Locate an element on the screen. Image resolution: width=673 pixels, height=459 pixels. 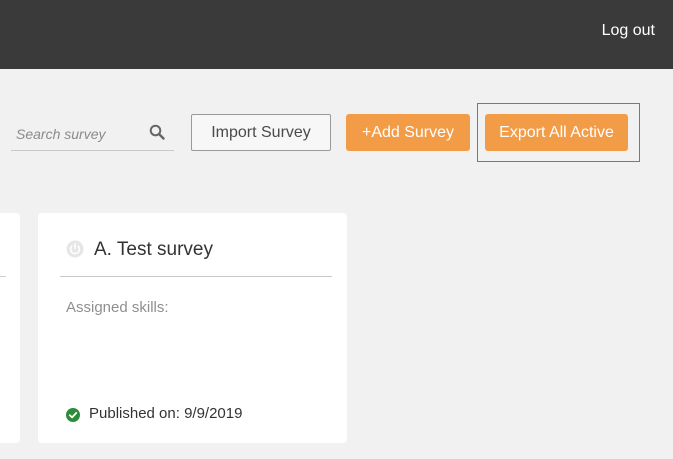
search-input is located at coordinates (78, 134).